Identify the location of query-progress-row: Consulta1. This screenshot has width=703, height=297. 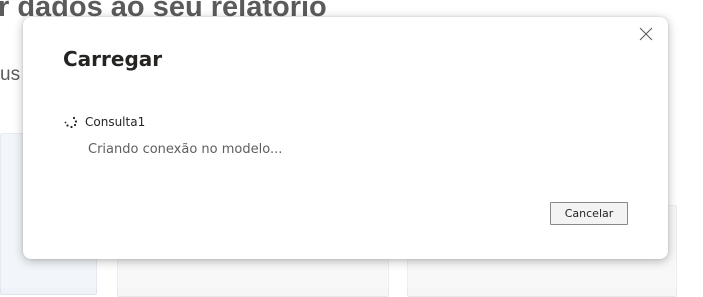
(104, 122).